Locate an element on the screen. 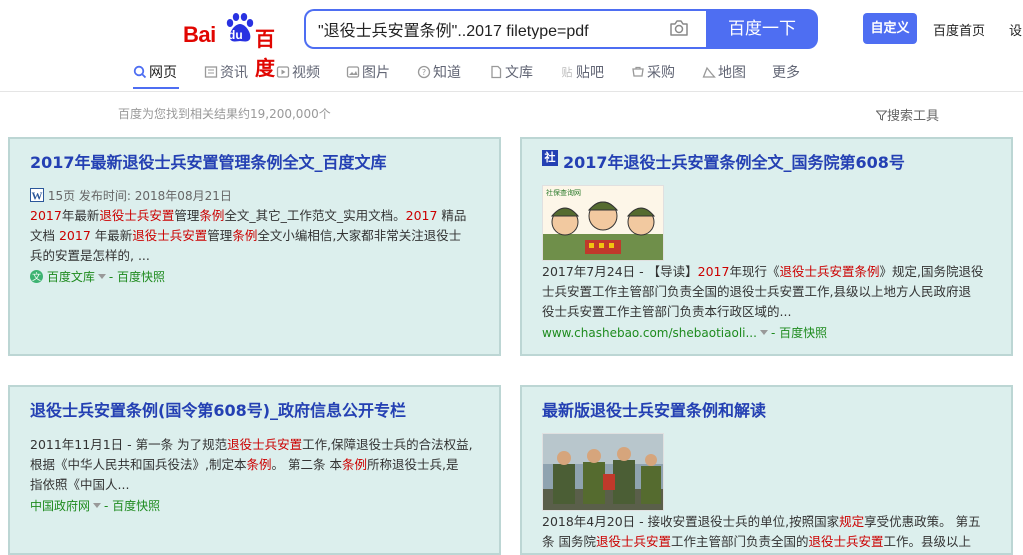 The width and height of the screenshot is (1023, 555). result-title: 最新版退役士兵安置条例和解读 is located at coordinates (654, 410).